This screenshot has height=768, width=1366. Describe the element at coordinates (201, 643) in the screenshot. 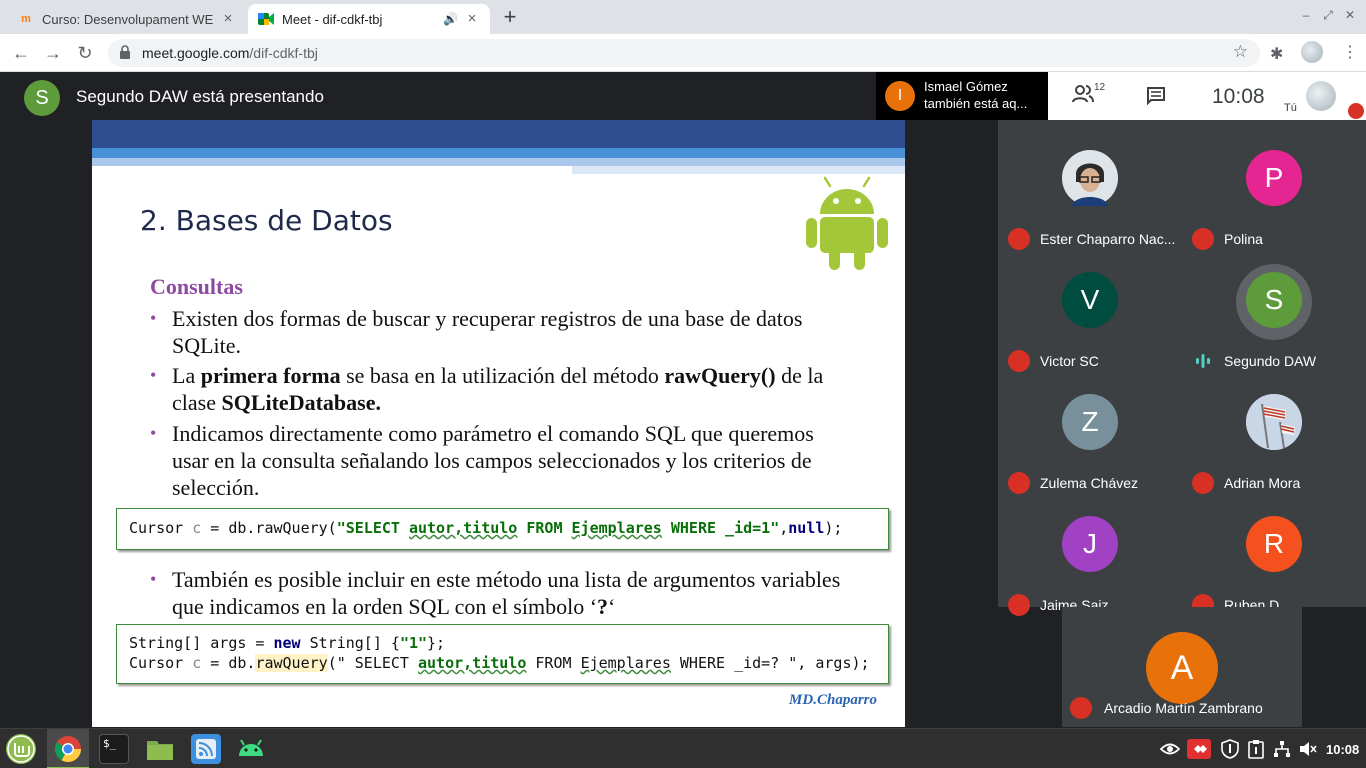

I see `code-token: String[] args =` at that location.